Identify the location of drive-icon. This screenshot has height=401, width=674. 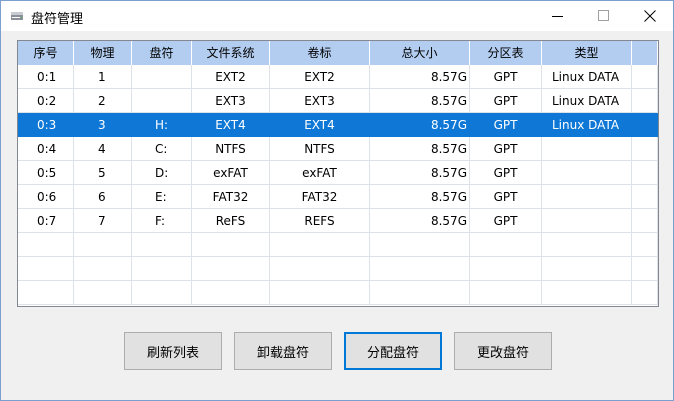
(17, 16).